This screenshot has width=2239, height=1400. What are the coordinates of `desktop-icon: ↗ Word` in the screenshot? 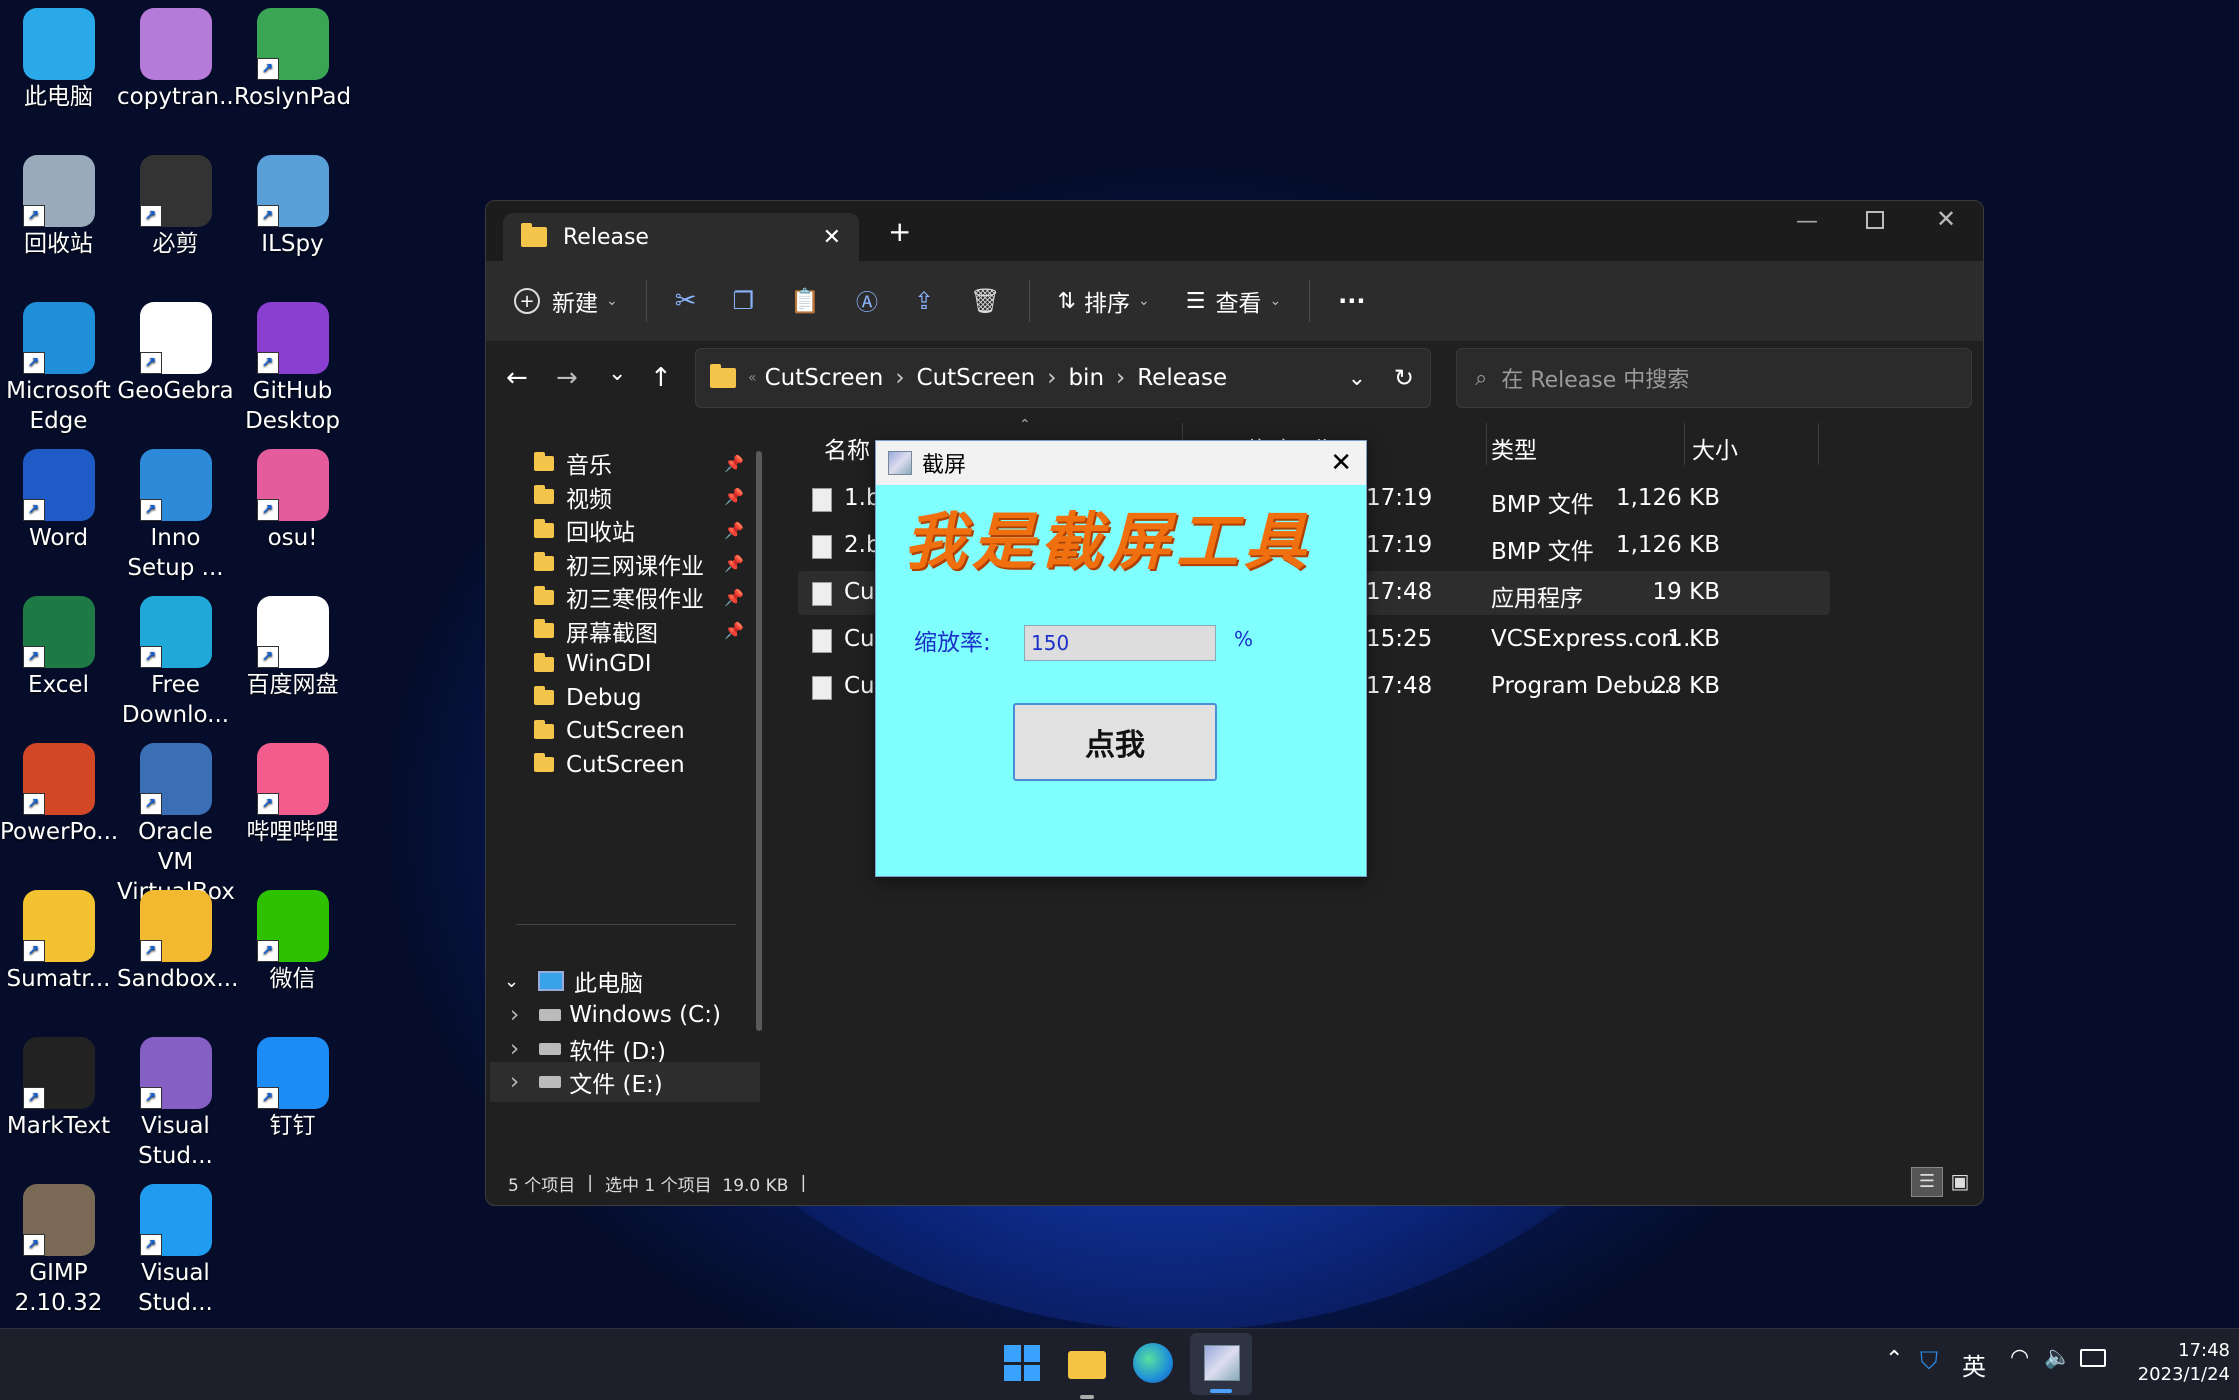 It's located at (58, 501).